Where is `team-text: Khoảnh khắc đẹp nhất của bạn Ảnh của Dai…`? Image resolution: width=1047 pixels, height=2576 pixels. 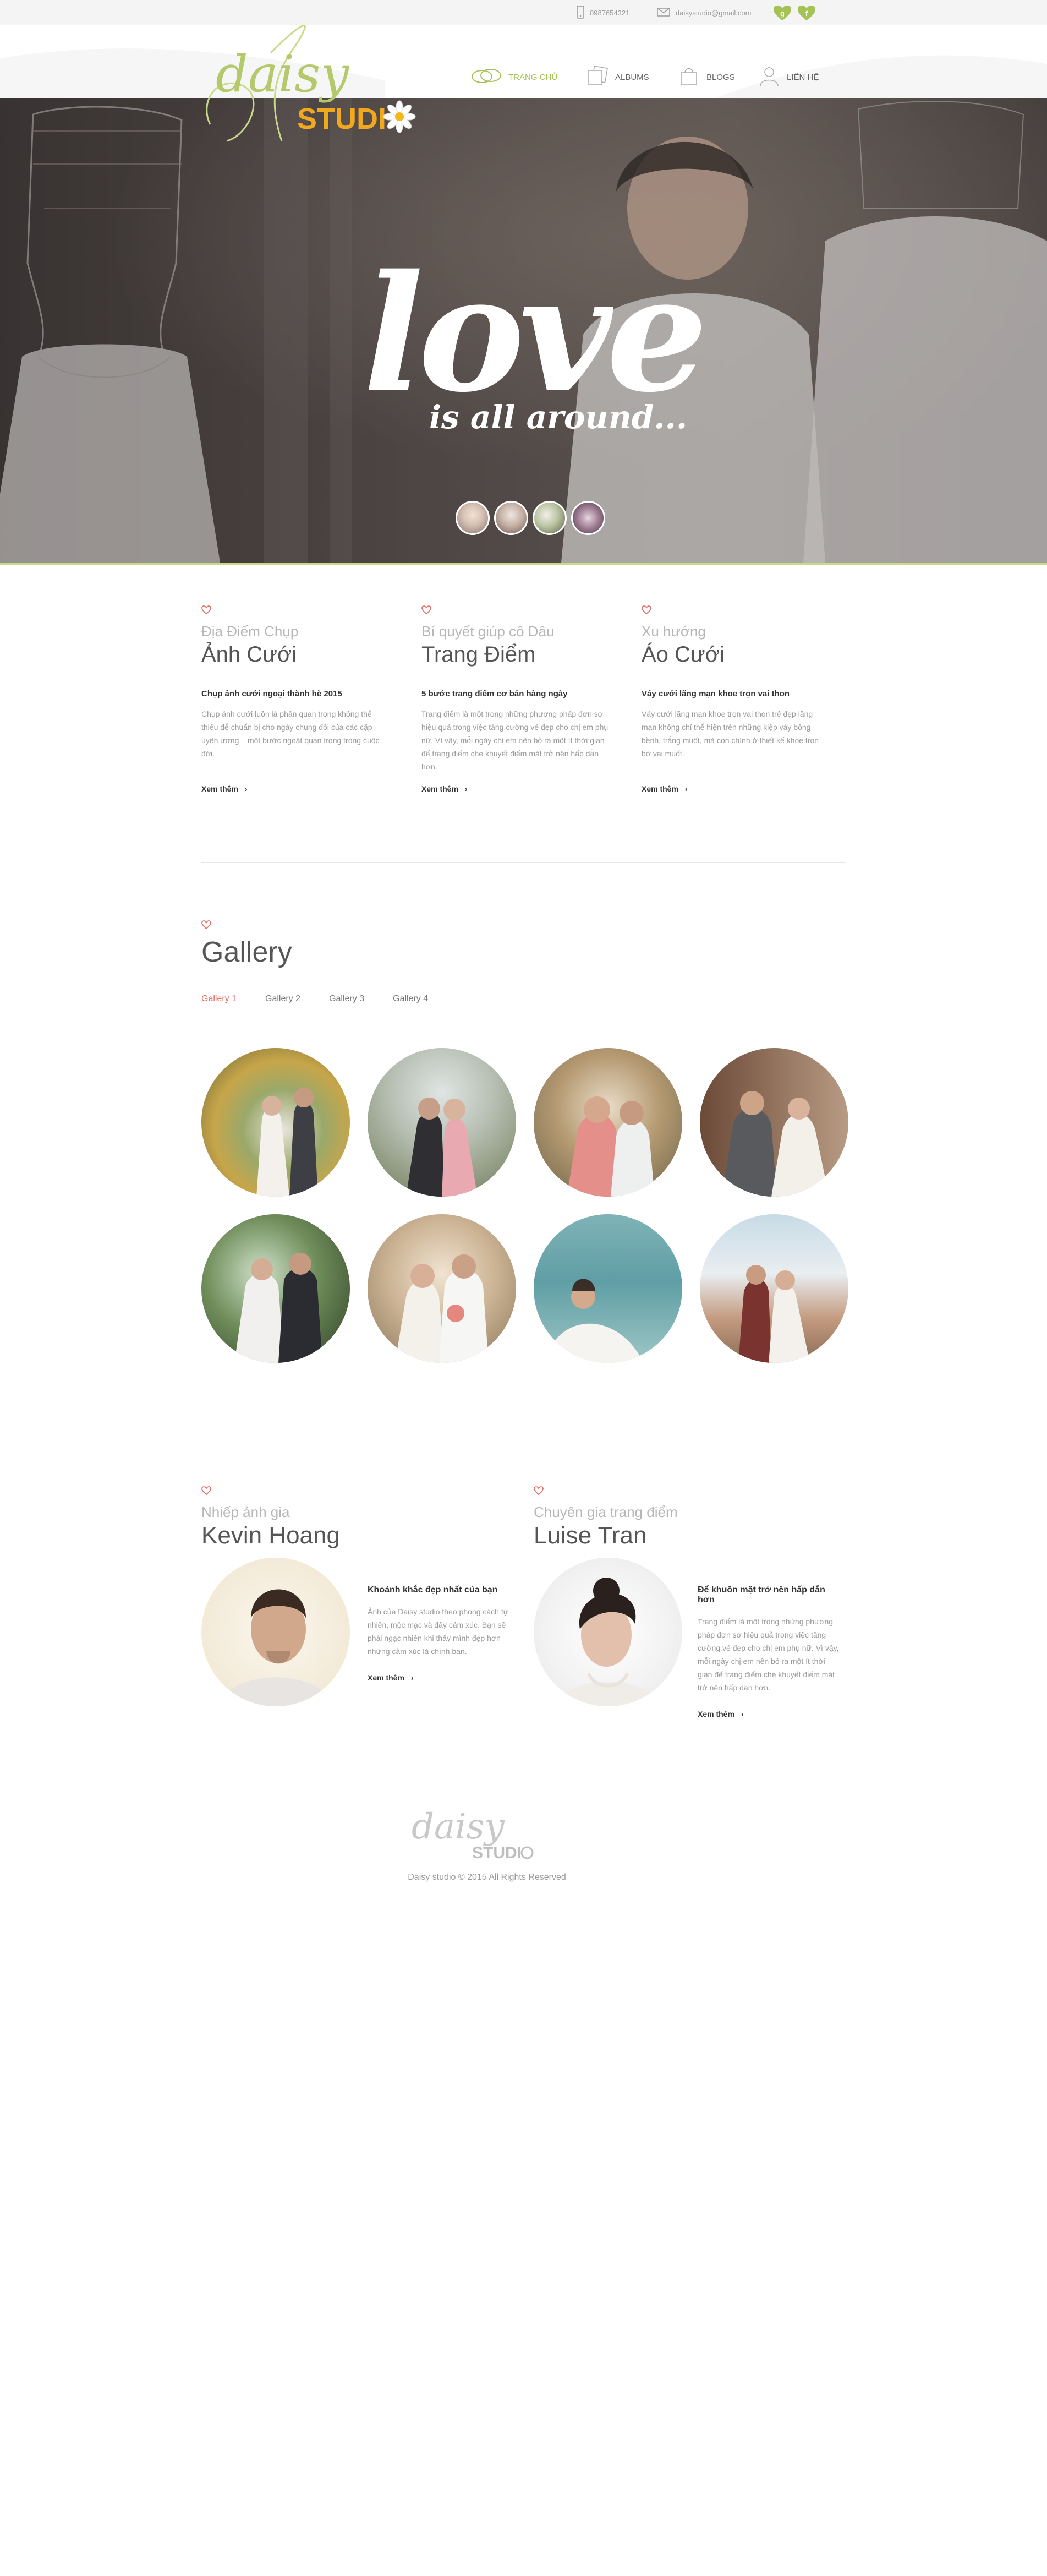
team-text: Khoảnh khắc đẹp nhất của bạn Ảnh của Dai… is located at coordinates (439, 1634).